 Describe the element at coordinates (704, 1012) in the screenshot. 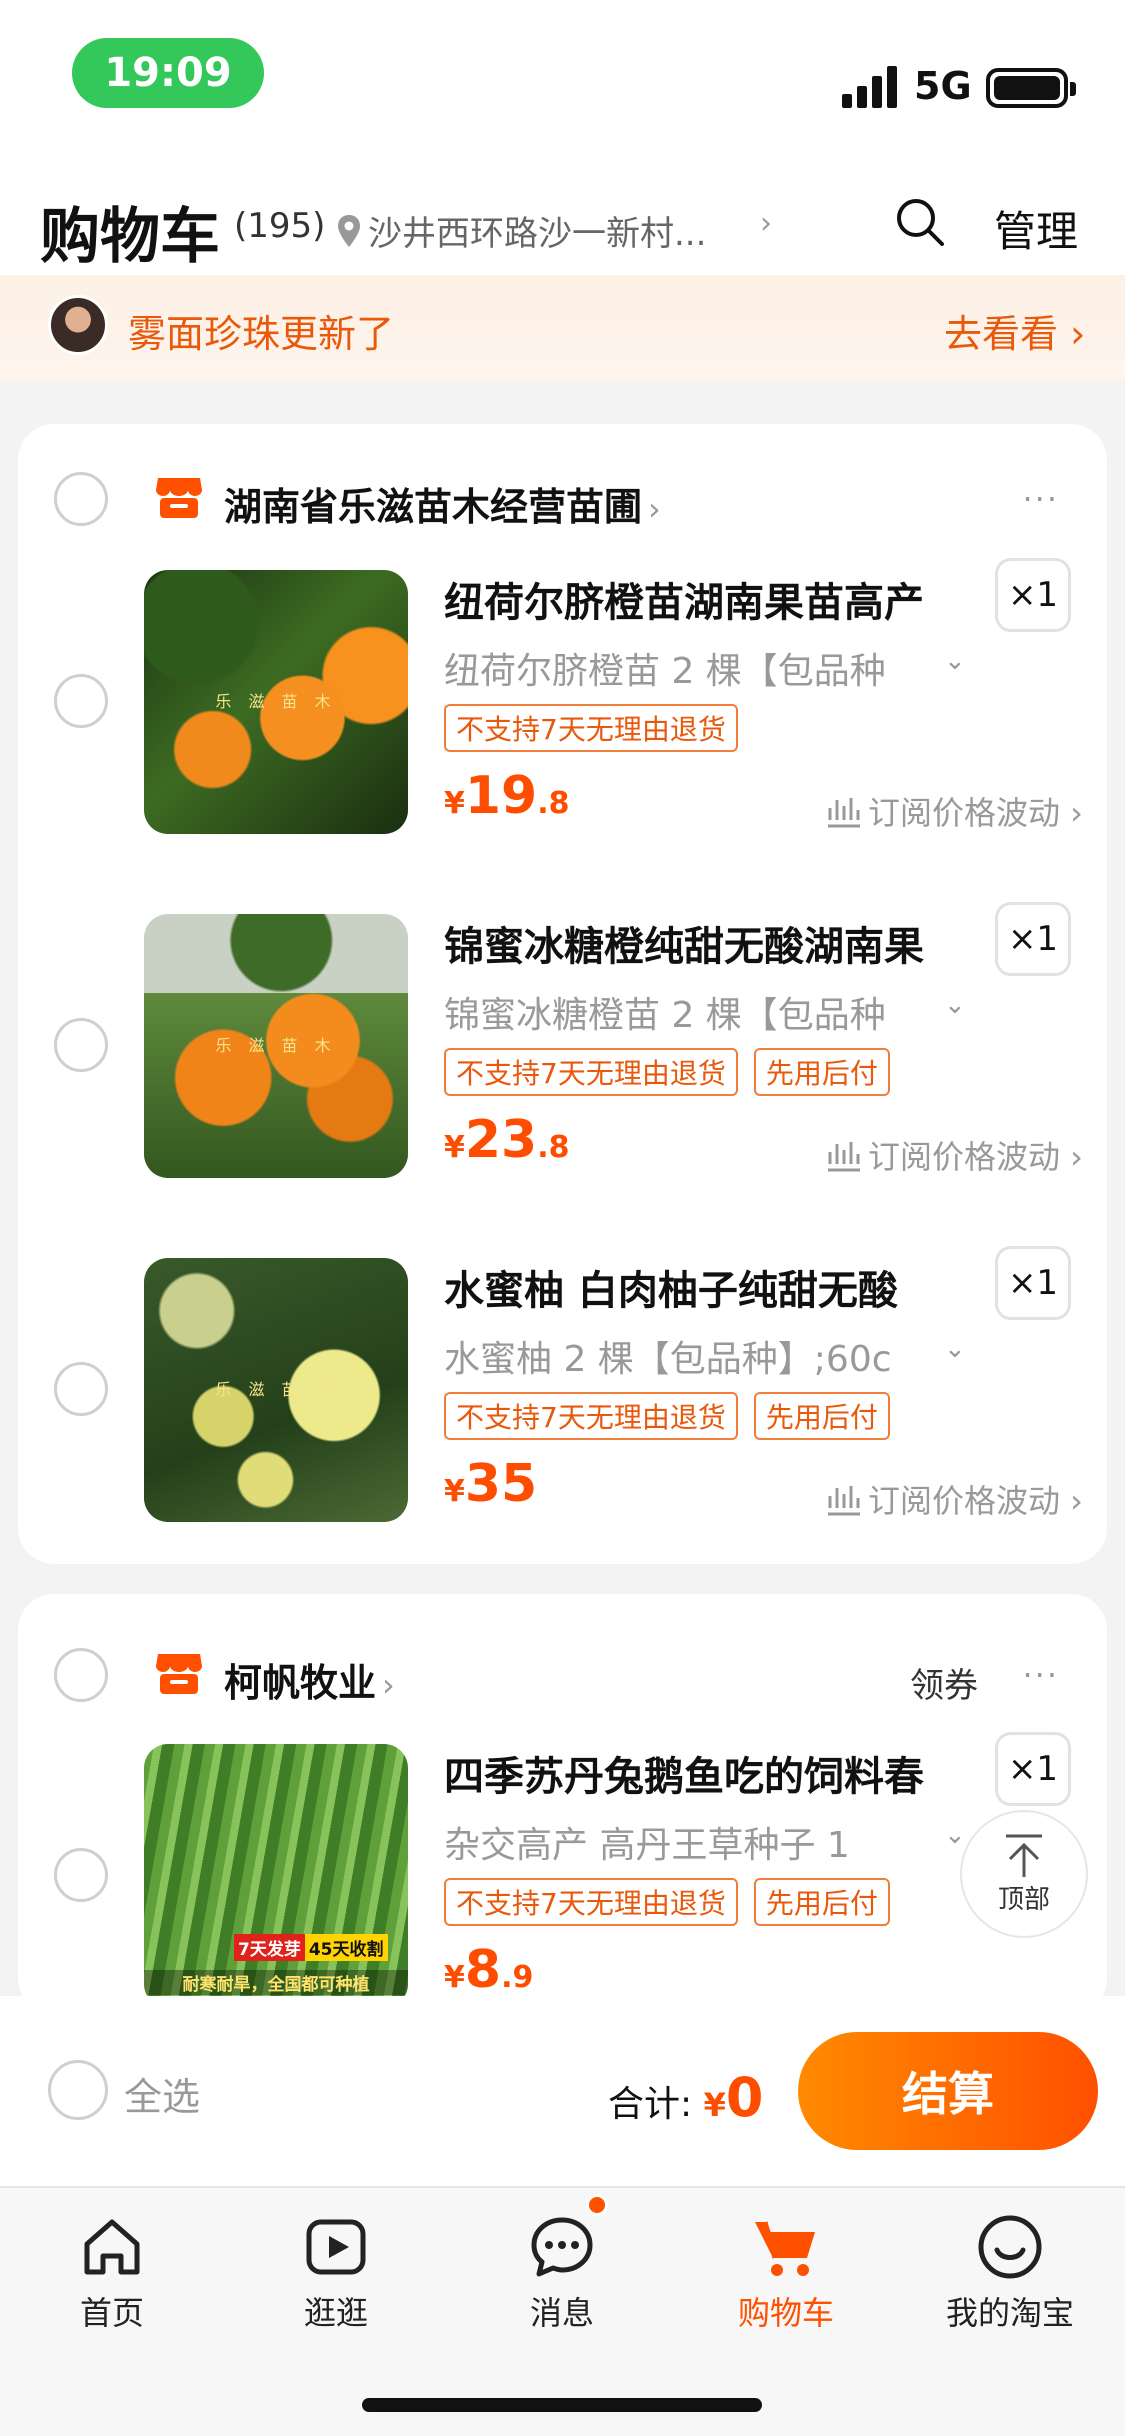

I see `item-spec: 锦蜜冰糖橙苗 2 棵【包品种` at that location.